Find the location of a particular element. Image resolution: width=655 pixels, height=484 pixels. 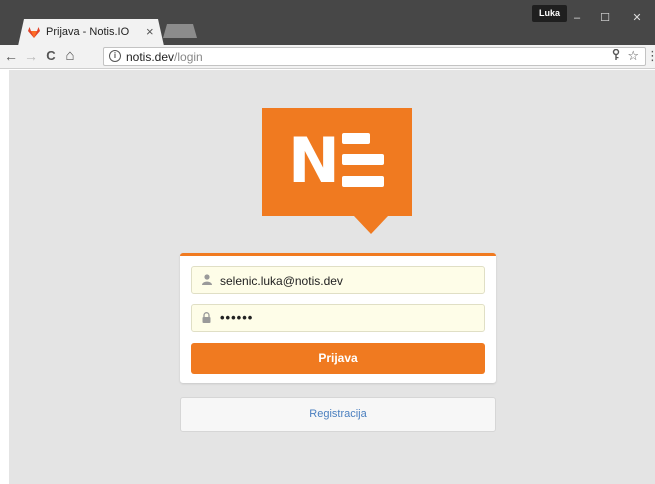

address-bar: i notis.dev/login ☆ is located at coordinates (374, 56).